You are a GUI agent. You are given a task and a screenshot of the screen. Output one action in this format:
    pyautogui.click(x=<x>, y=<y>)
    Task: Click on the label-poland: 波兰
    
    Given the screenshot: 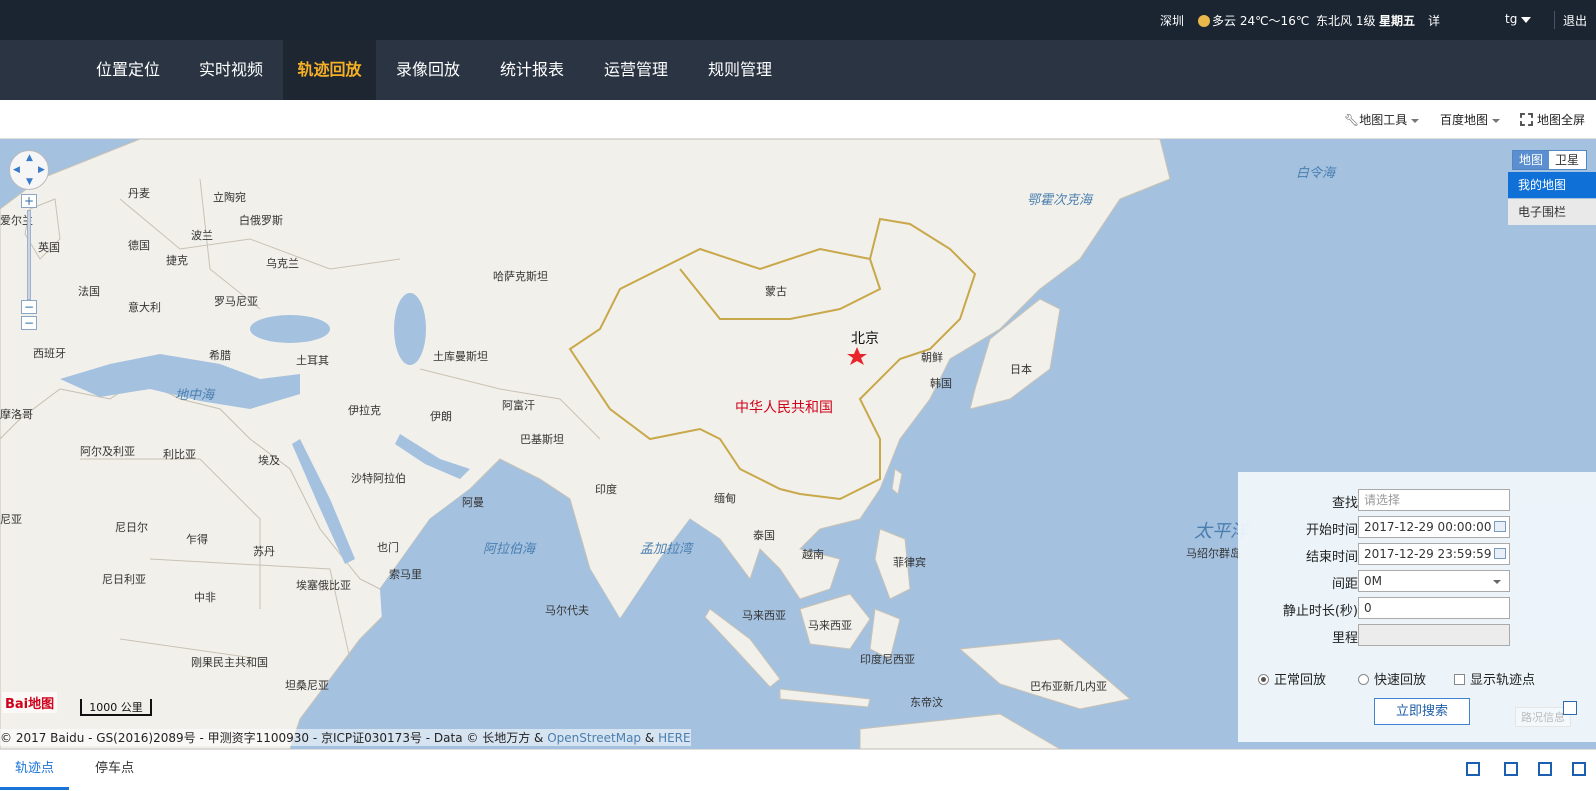 What is the action you would take?
    pyautogui.click(x=202, y=235)
    